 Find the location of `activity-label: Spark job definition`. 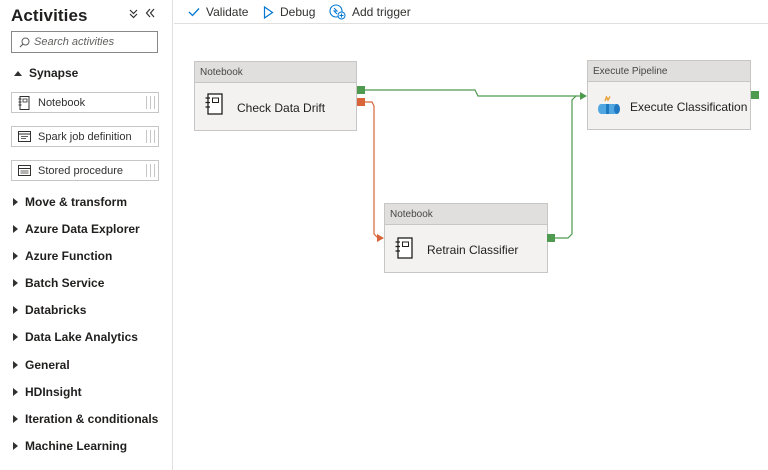

activity-label: Spark job definition is located at coordinates (85, 137).